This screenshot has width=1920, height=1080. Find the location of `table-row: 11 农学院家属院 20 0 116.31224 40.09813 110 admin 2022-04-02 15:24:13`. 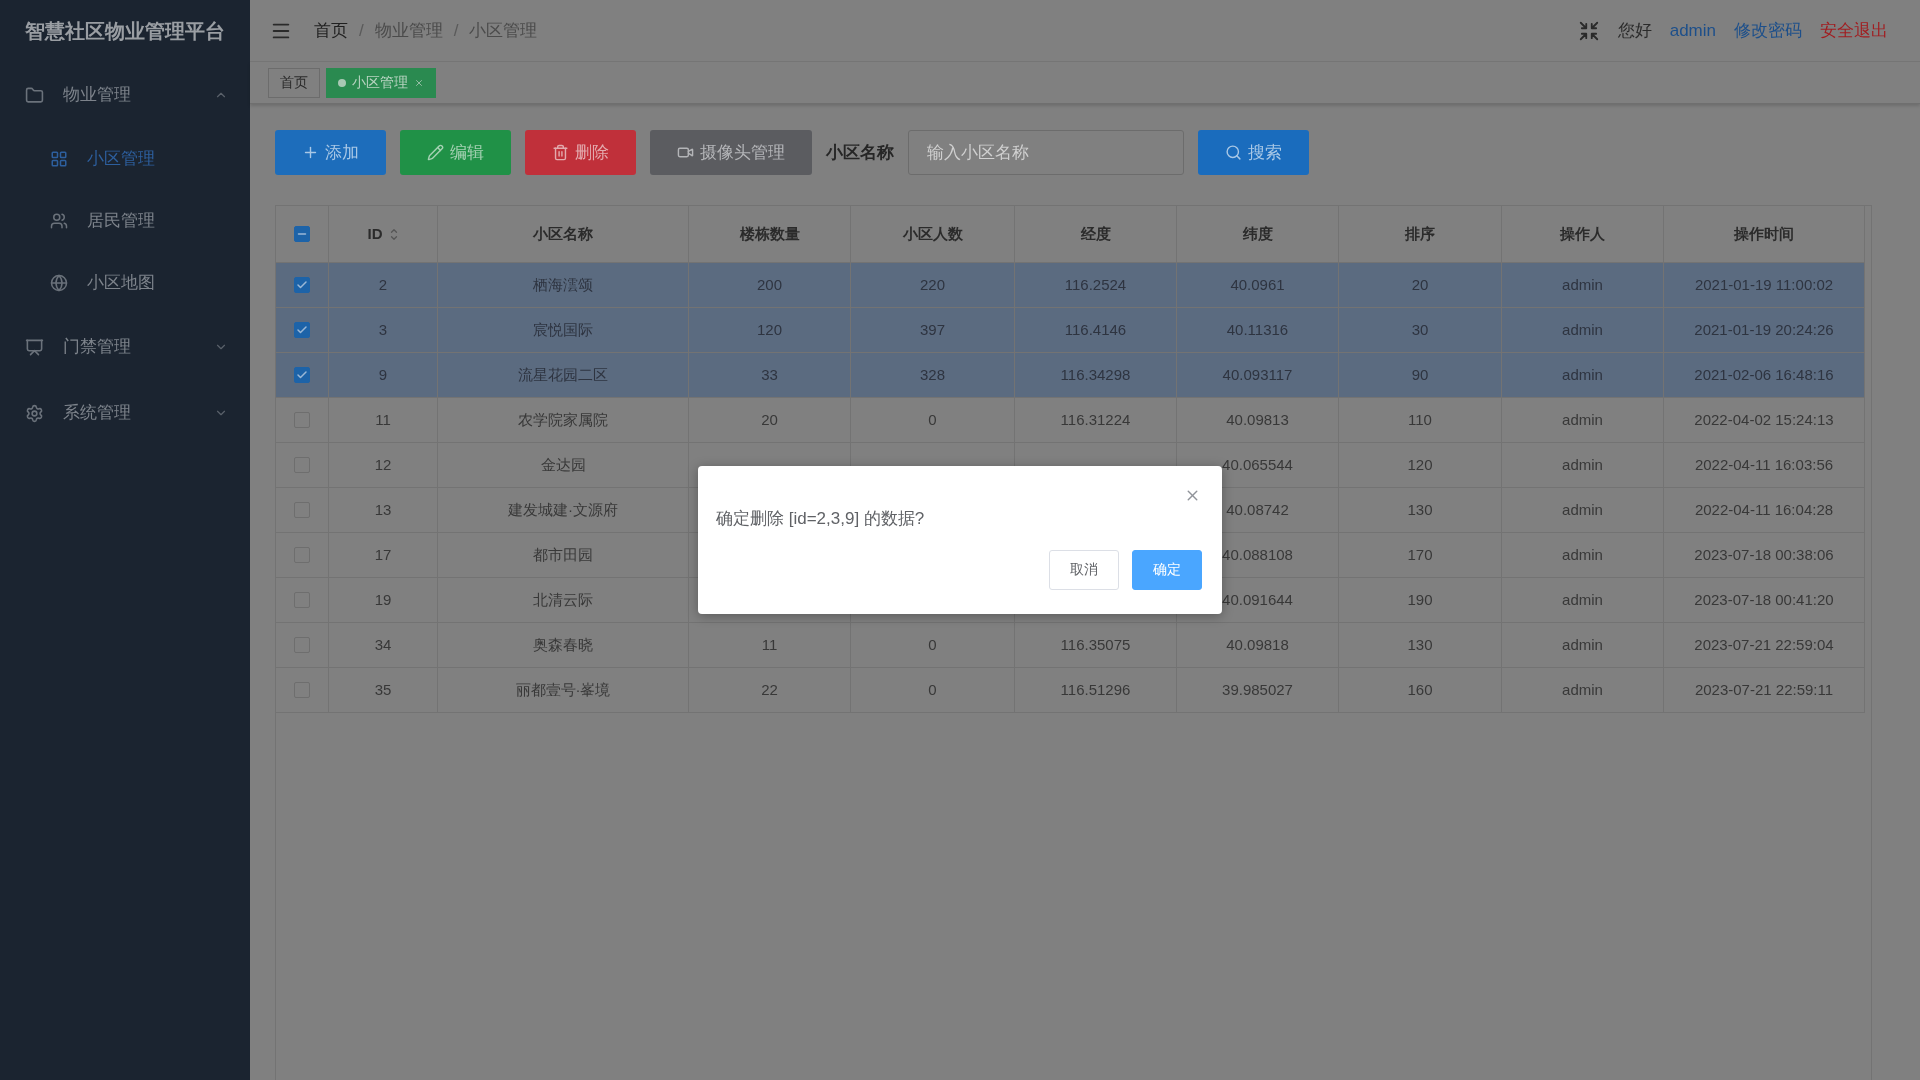

table-row: 11 农学院家属院 20 0 116.31224 40.09813 110 admin 2022-04-02 15:24:13 is located at coordinates (1070, 420).